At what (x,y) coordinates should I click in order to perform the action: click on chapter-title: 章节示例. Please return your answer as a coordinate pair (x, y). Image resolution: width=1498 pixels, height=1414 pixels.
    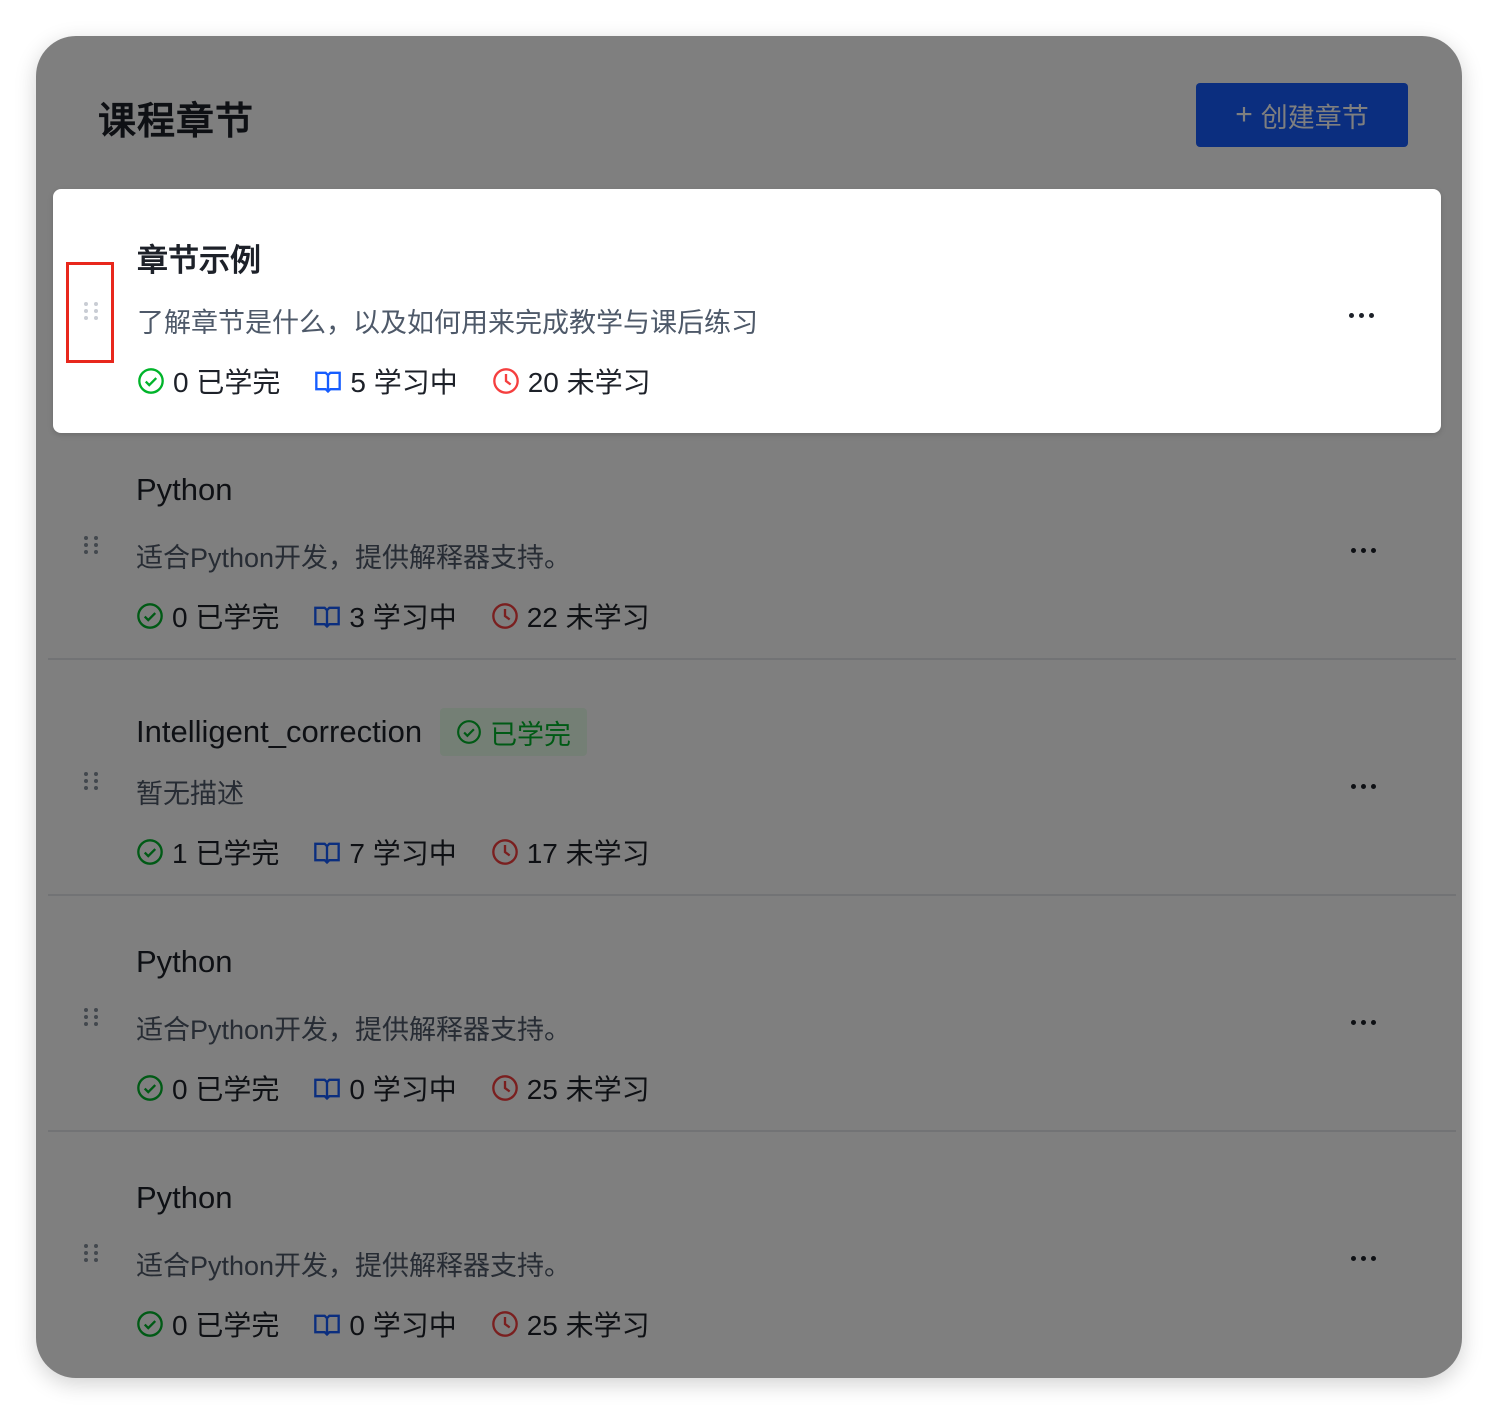
    Looking at the image, I should click on (199, 260).